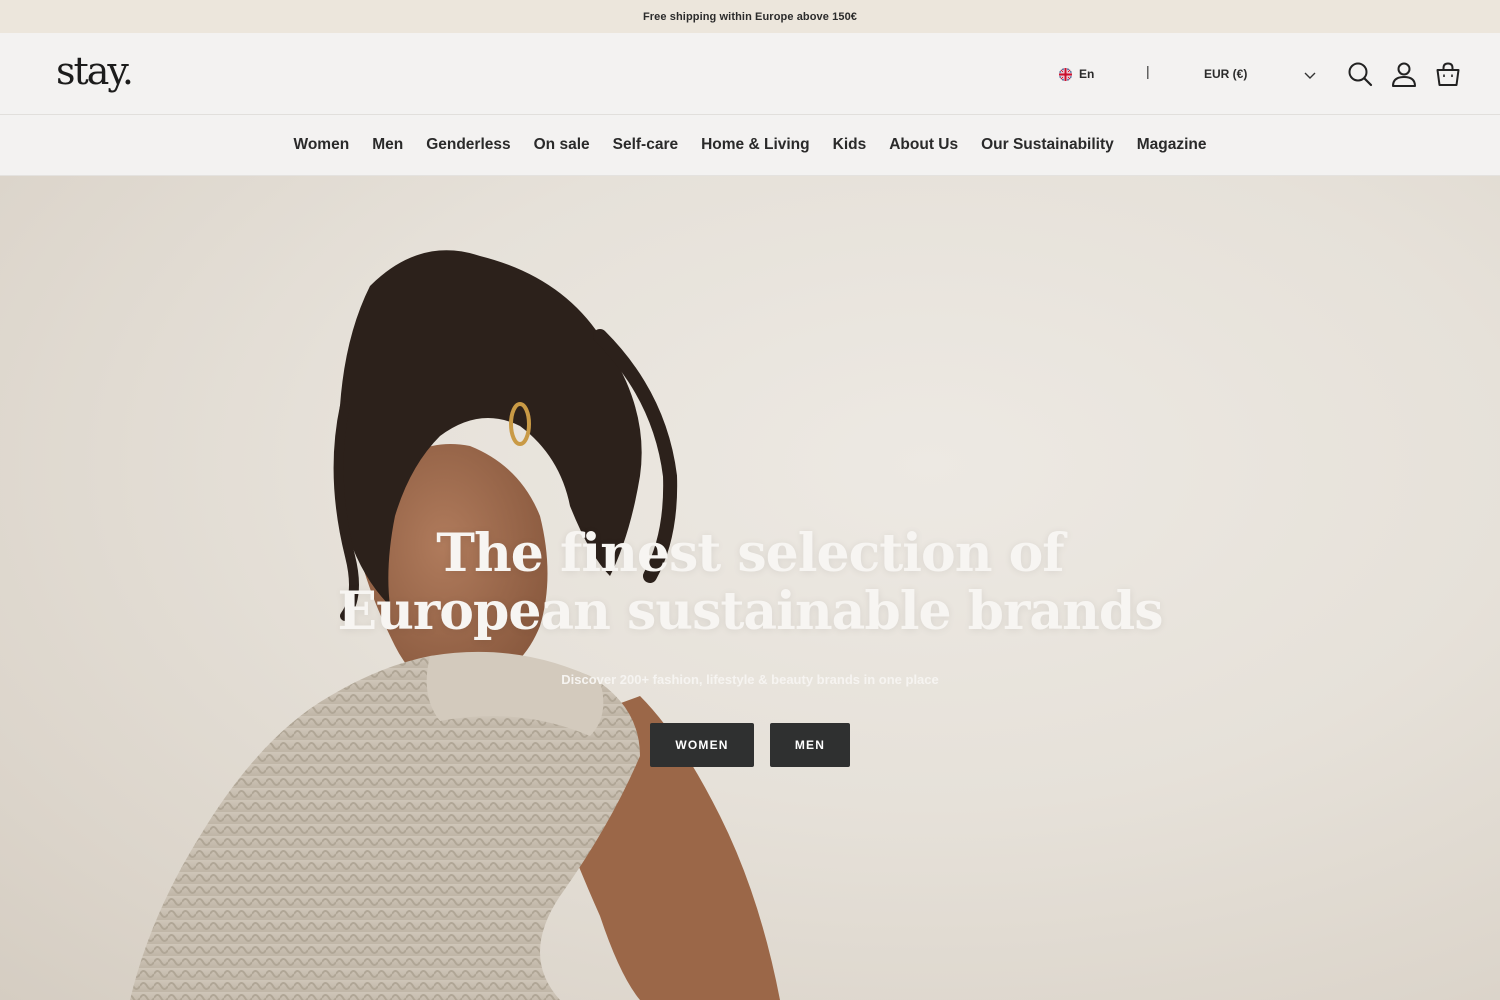  What do you see at coordinates (702, 745) in the screenshot?
I see `shop-women-button: WOMEN` at bounding box center [702, 745].